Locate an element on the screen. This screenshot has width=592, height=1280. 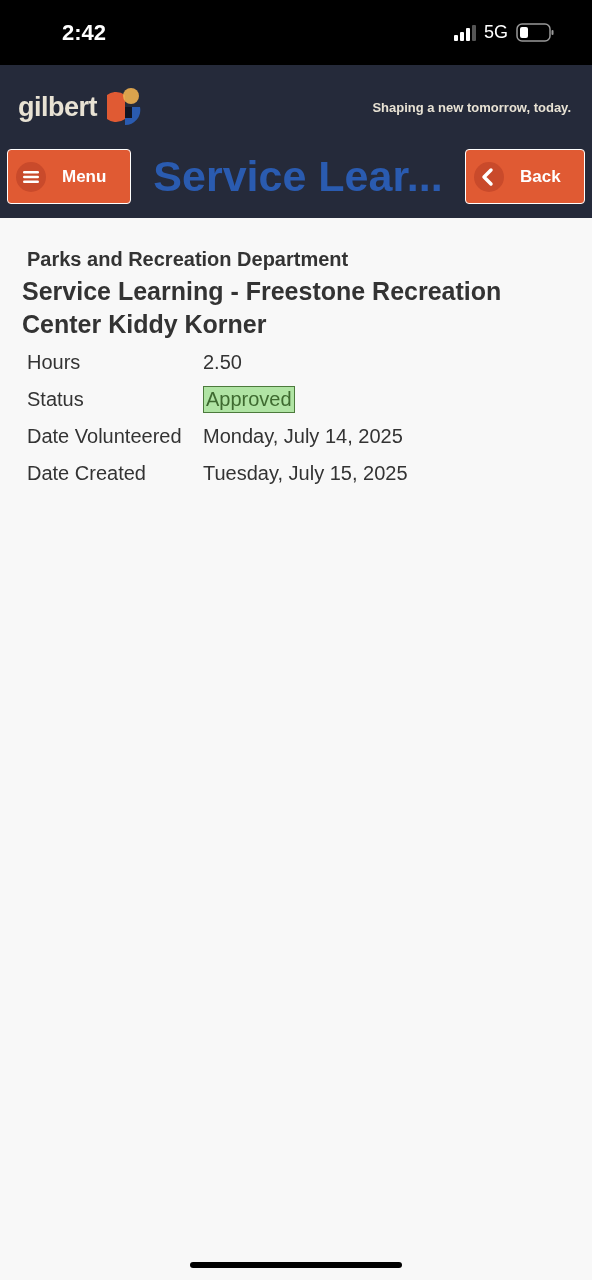
menu-button: Menu is located at coordinates (69, 176).